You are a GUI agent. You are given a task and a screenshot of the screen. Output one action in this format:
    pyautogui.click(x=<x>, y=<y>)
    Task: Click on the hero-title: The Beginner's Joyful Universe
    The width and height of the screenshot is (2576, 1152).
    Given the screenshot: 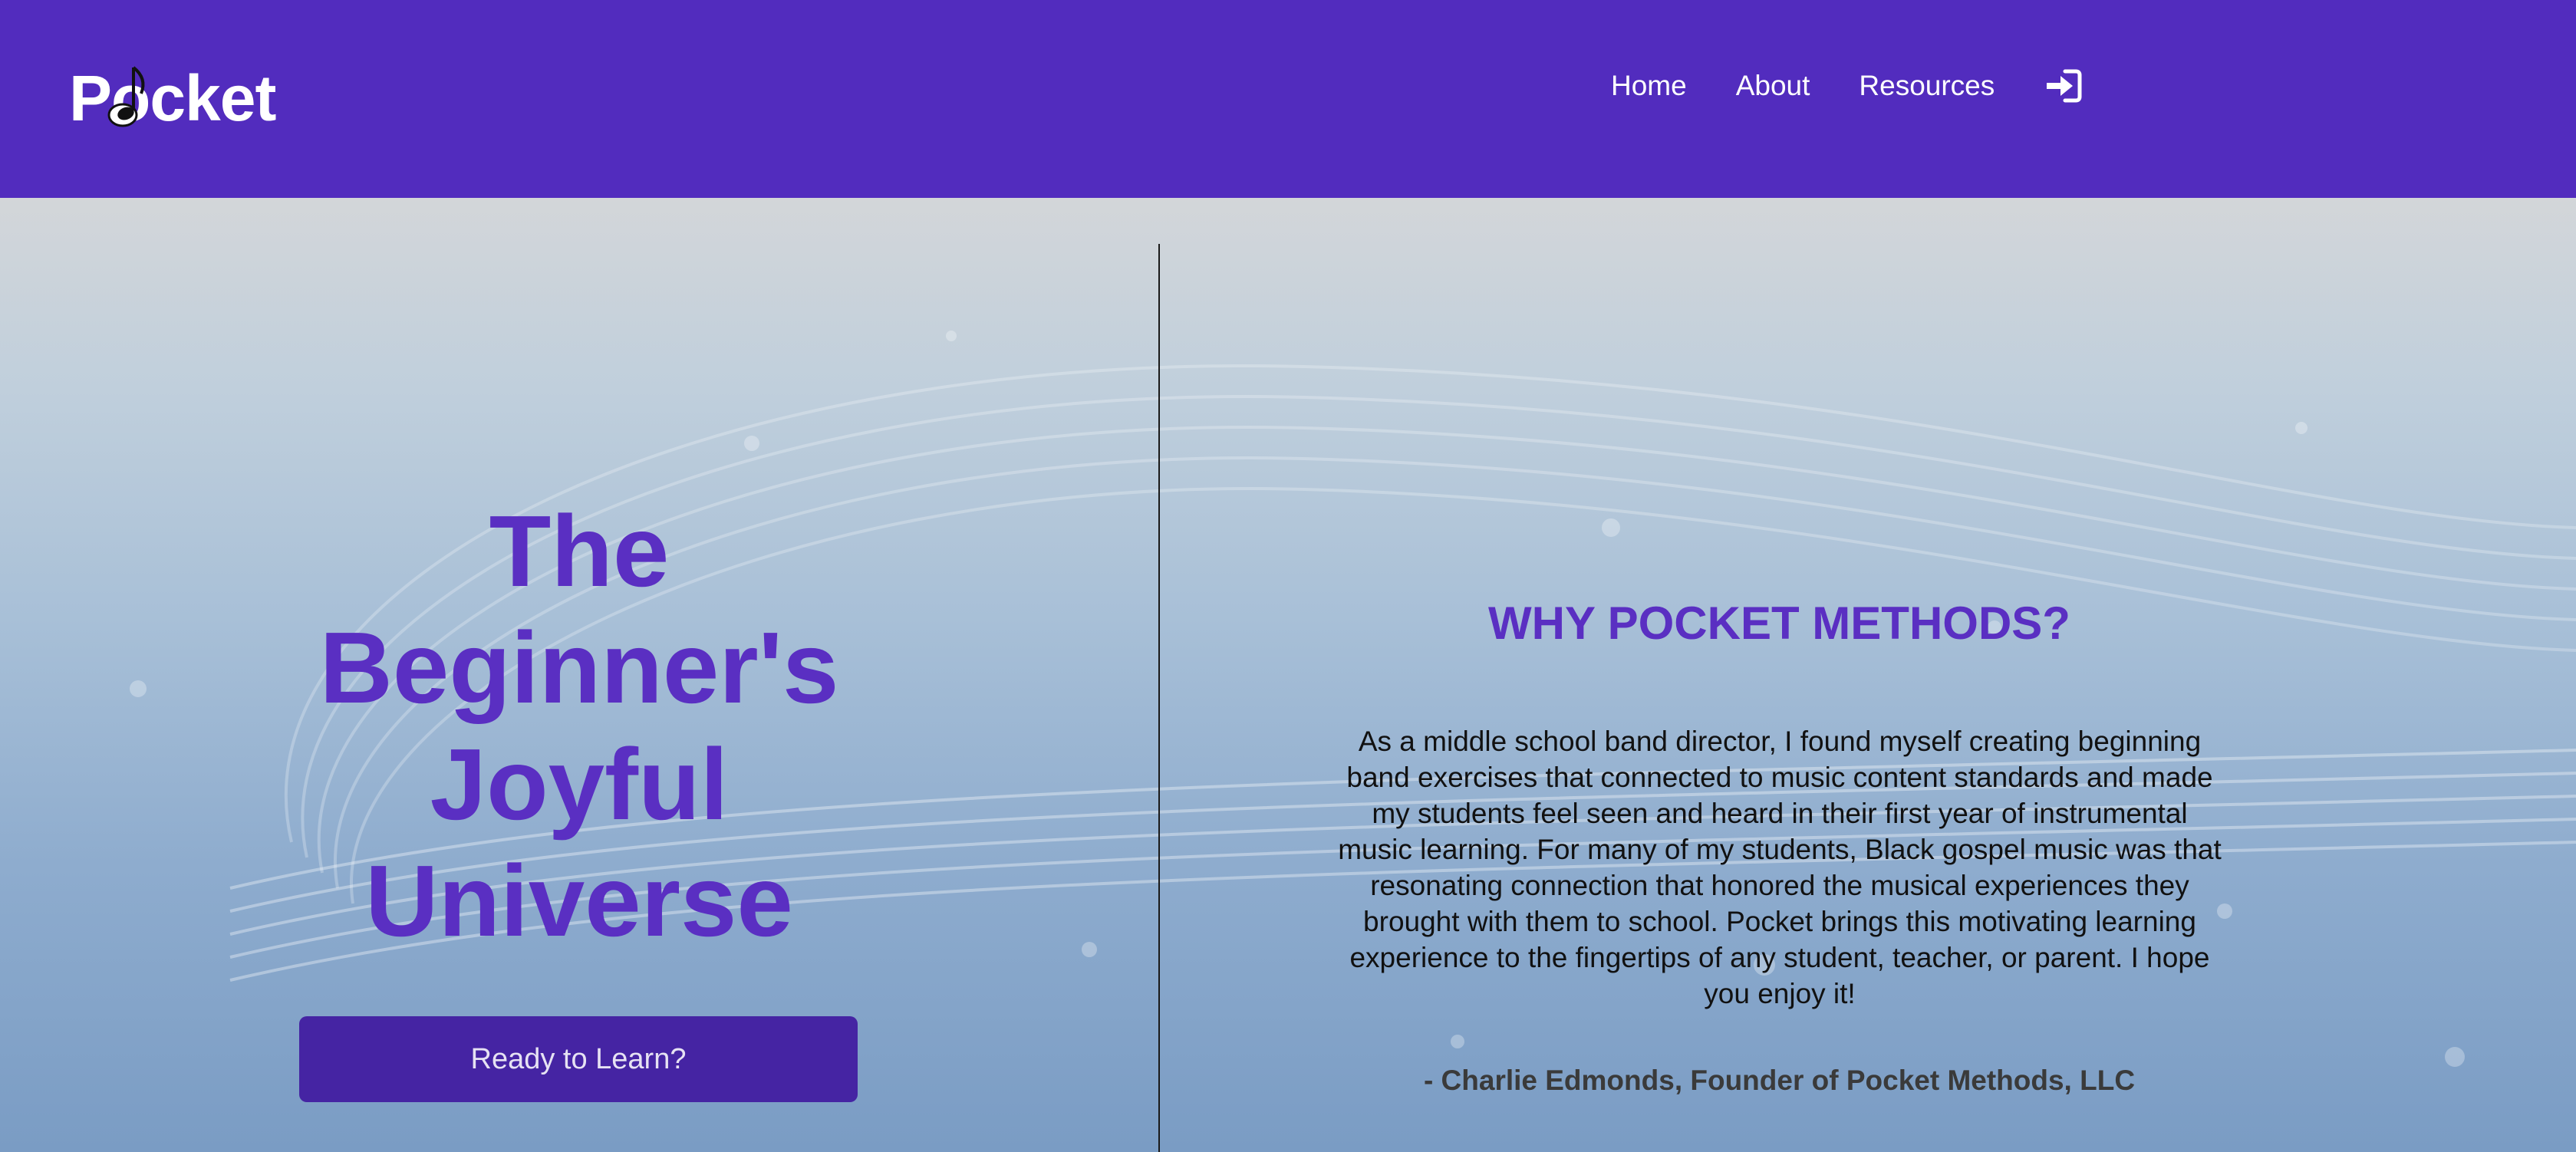 What is the action you would take?
    pyautogui.click(x=579, y=726)
    